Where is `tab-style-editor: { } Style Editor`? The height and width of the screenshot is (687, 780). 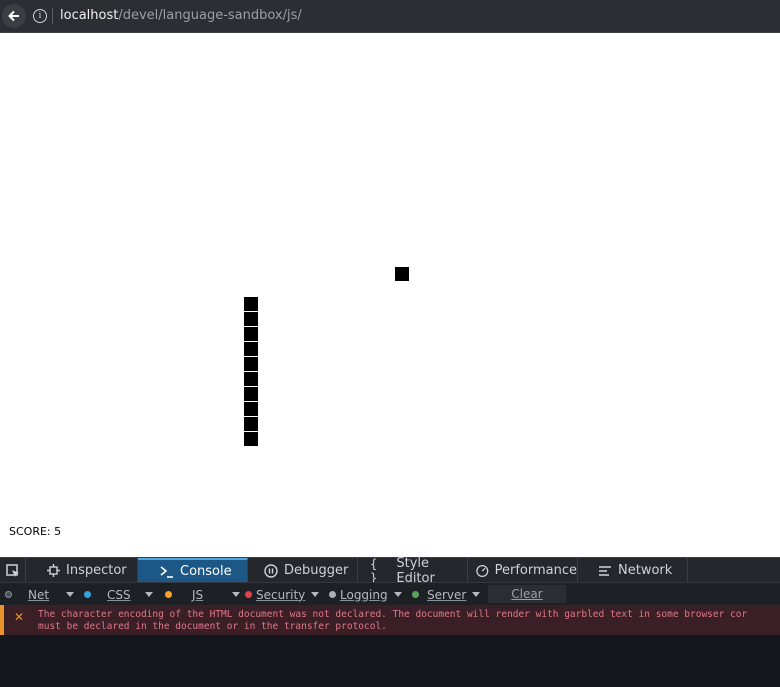 tab-style-editor: { } Style Editor is located at coordinates (413, 570).